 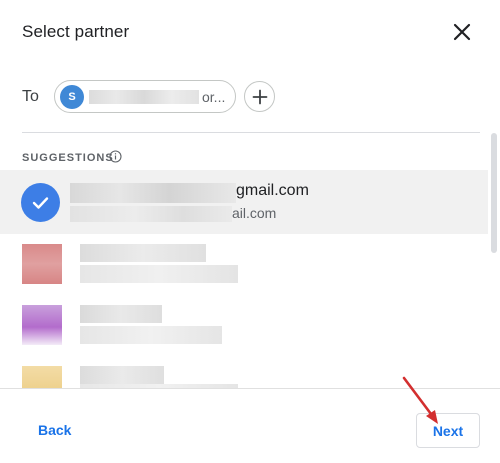 What do you see at coordinates (30, 96) in the screenshot?
I see `to-label: To` at bounding box center [30, 96].